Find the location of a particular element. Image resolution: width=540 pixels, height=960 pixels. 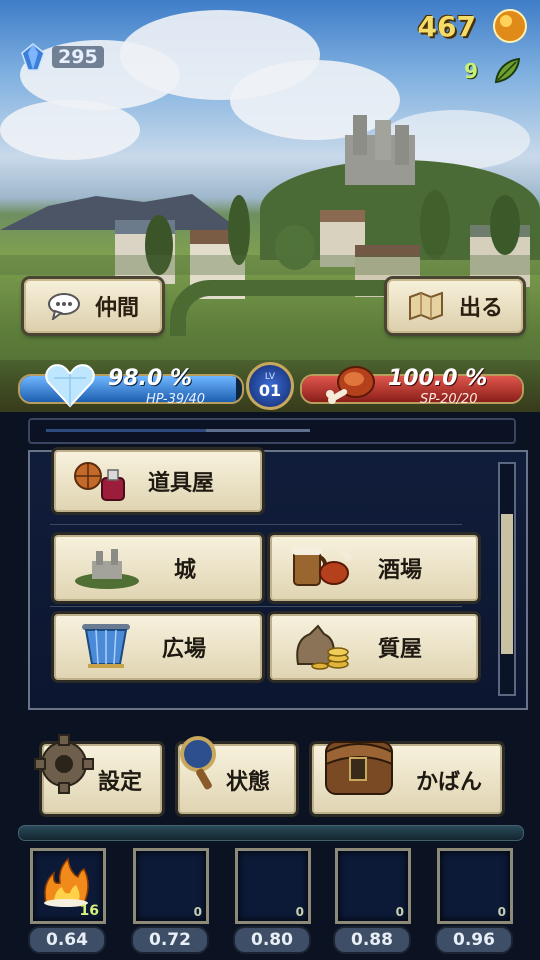

pawnshop-icon is located at coordinates (322, 647).